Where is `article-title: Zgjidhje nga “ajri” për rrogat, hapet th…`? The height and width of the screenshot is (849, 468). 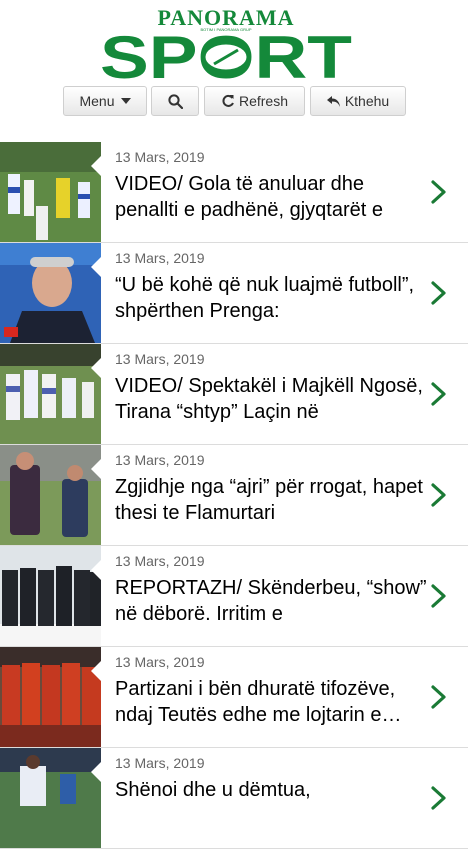 article-title: Zgjidhje nga “ajri” për rrogat, hapet th… is located at coordinates (271, 500).